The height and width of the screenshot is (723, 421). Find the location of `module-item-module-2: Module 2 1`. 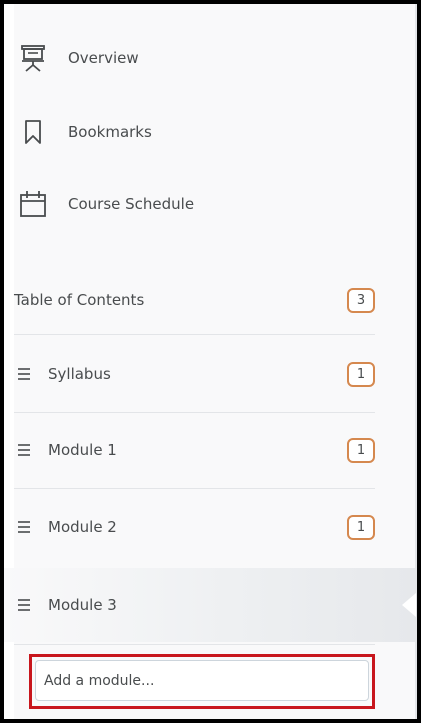

module-item-module-2: Module 2 1 is located at coordinates (194, 527).